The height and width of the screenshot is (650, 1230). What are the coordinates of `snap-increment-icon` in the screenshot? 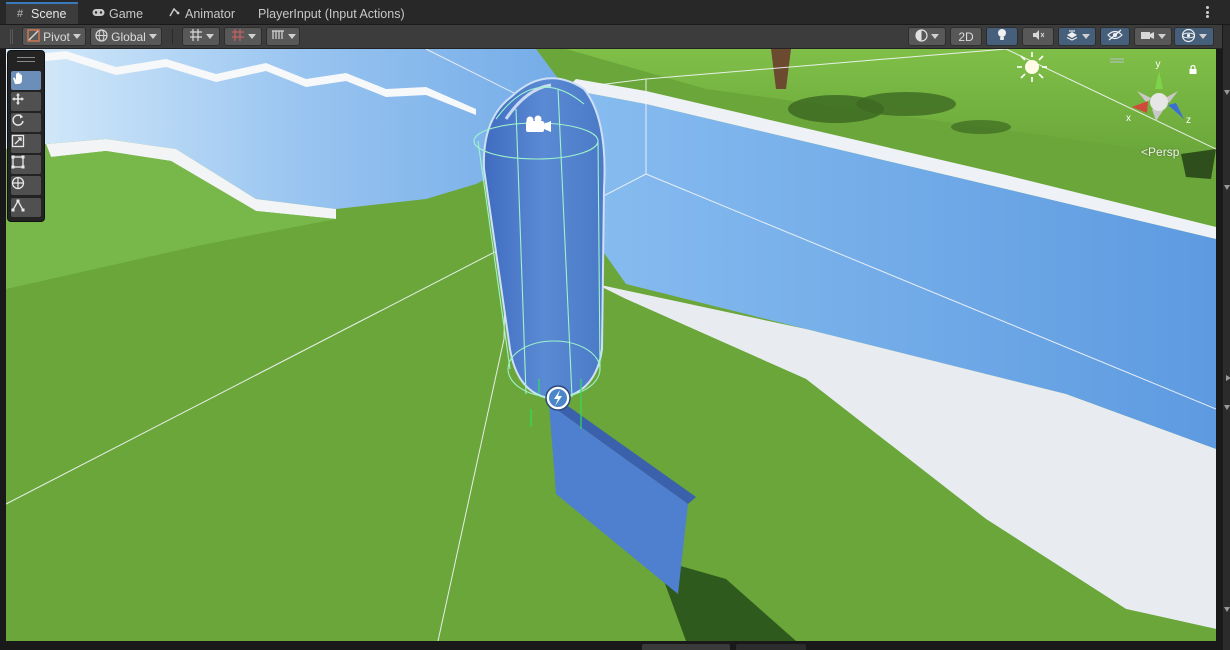 It's located at (238, 36).